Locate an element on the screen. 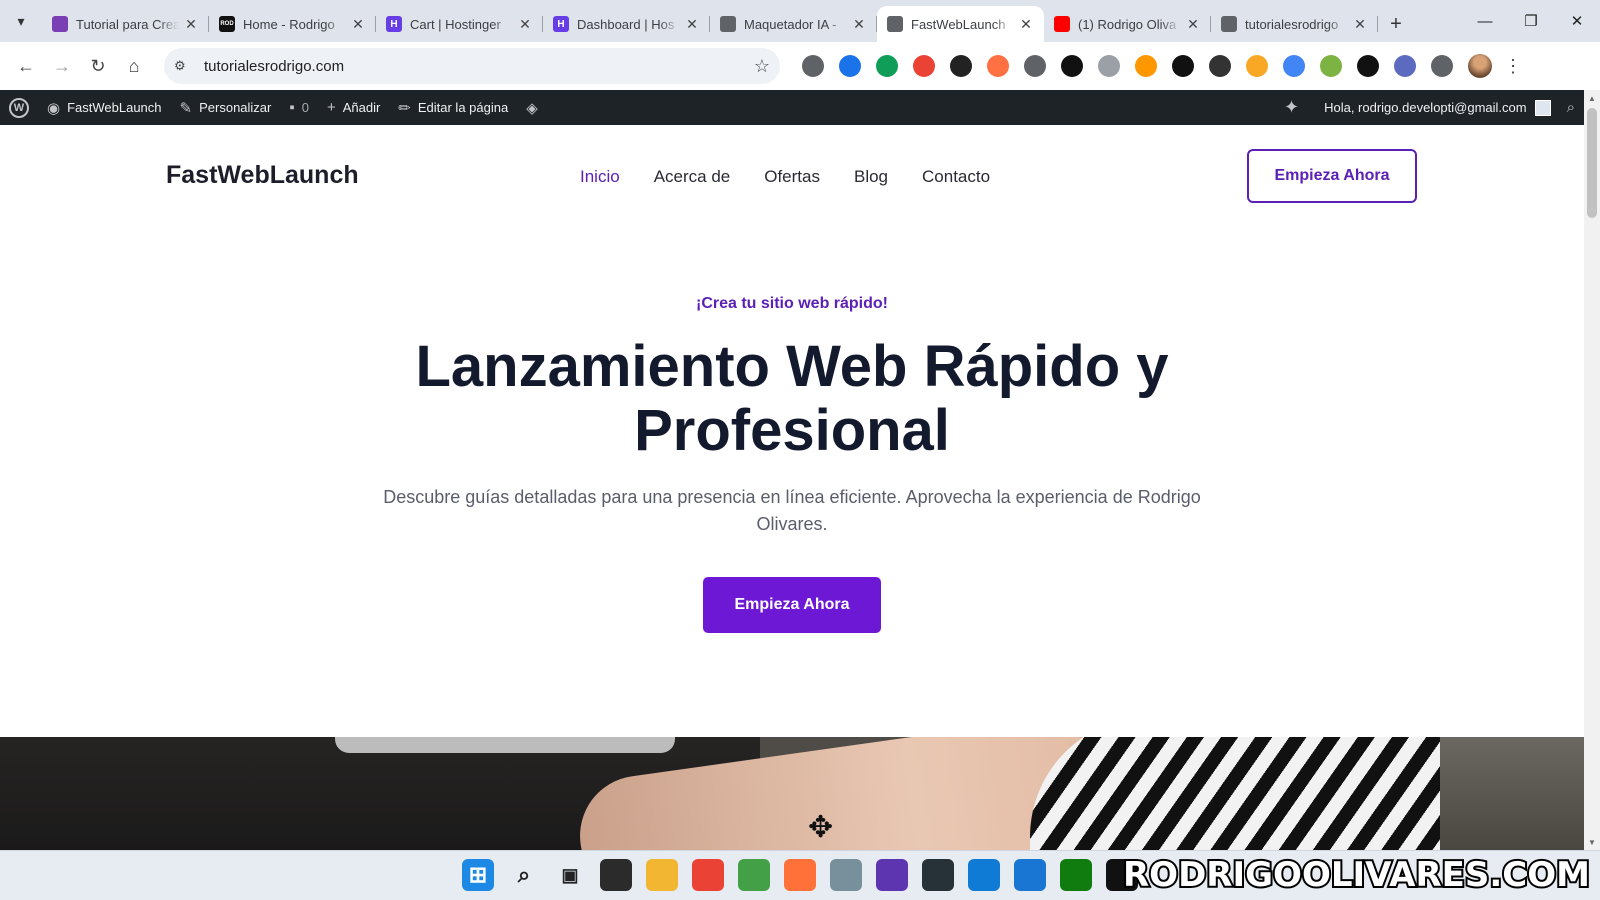  site-nav: Inicio Acerca de Ofertas Blog Contacto is located at coordinates (785, 177).